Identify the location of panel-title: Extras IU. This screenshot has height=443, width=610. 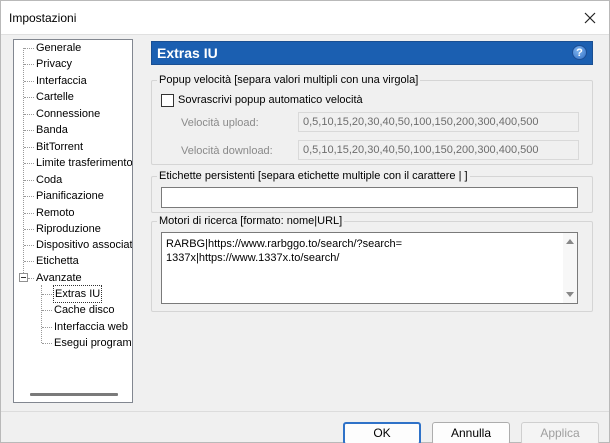
(187, 53).